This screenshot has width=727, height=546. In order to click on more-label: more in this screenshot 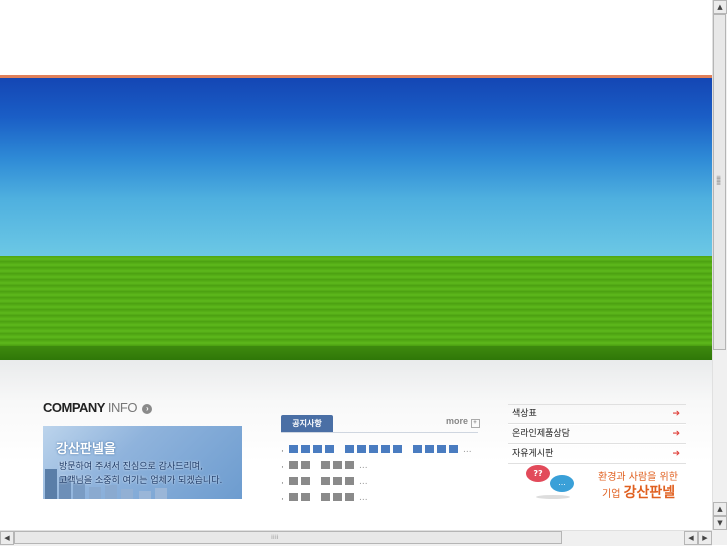, I will do `click(457, 421)`.